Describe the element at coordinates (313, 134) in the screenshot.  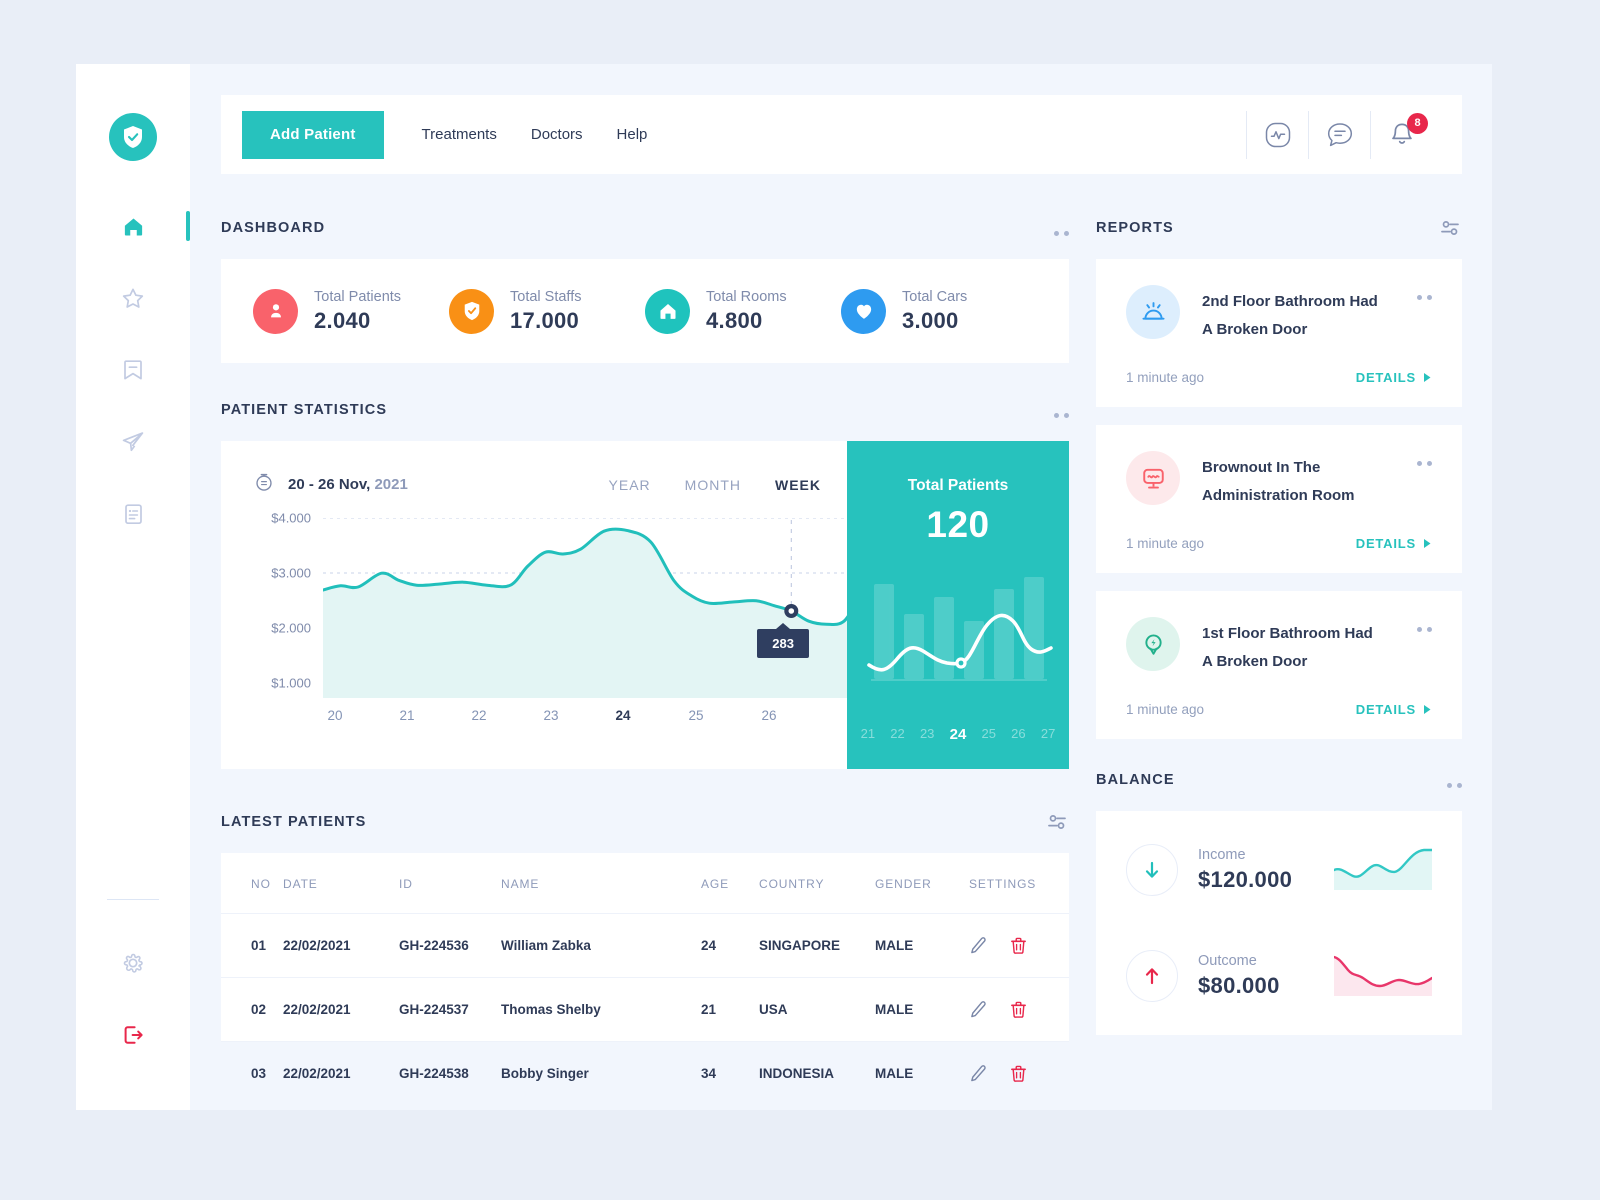
I see `add-patient-button: Add Patient` at that location.